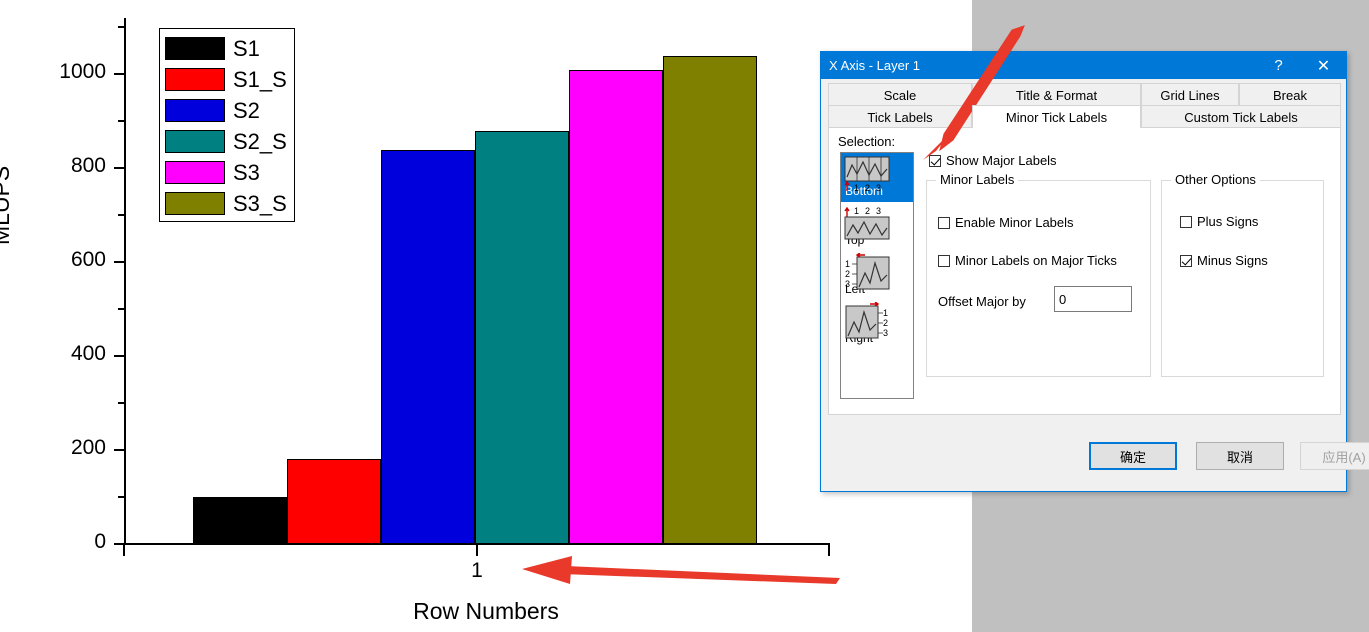 This screenshot has height=632, width=1369. I want to click on offset-major-by-label: Offset Major by, so click(982, 301).